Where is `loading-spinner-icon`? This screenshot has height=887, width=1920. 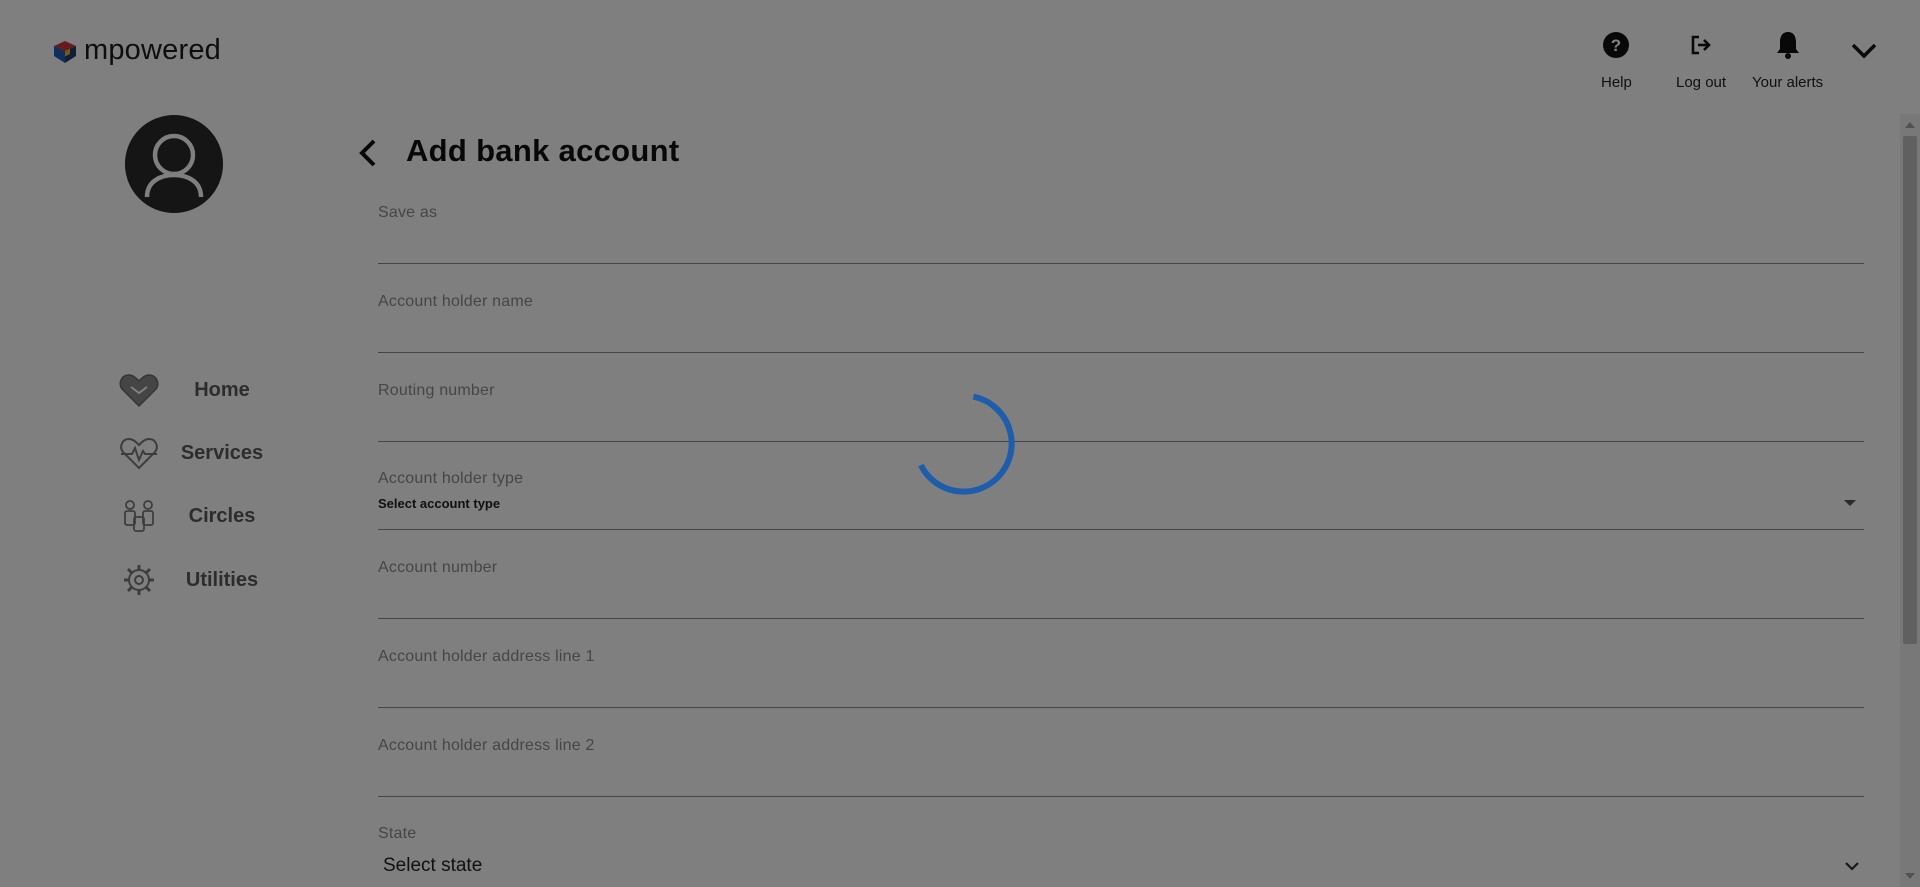 loading-spinner-icon is located at coordinates (966, 444).